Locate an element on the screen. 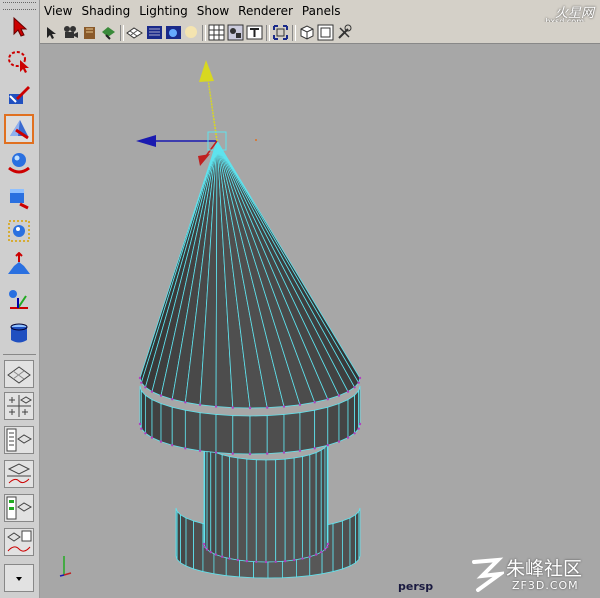 This screenshot has height=598, width=600. camera-attributes-button is located at coordinates (70, 32).